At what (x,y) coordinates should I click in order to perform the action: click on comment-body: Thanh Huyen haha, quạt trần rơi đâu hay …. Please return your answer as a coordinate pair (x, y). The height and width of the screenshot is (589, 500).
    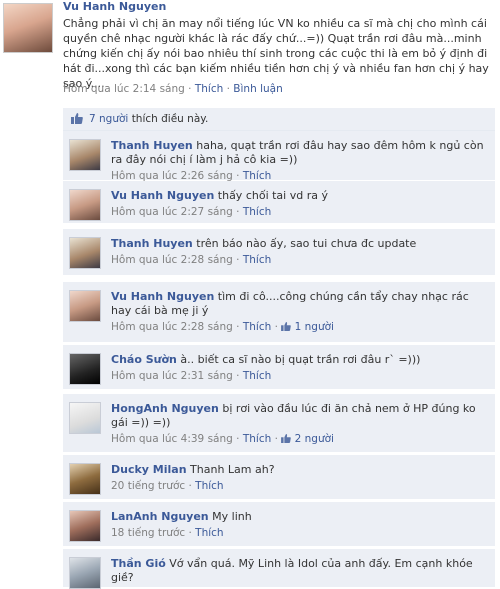
    Looking at the image, I should click on (301, 161).